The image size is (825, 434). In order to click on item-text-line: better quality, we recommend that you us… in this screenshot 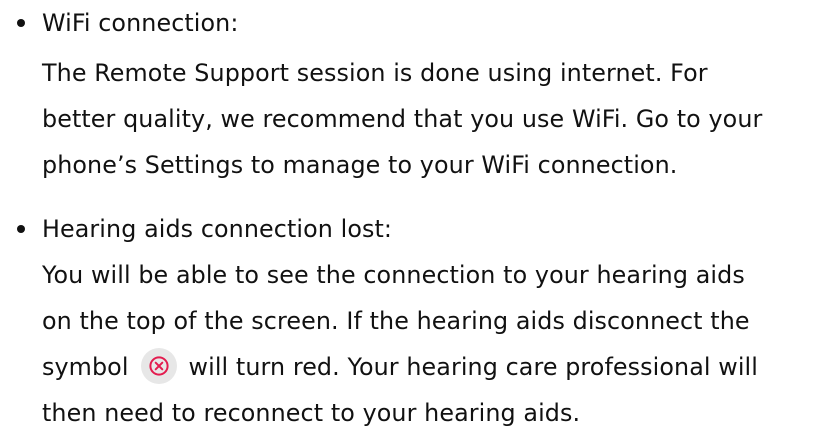, I will do `click(402, 119)`.